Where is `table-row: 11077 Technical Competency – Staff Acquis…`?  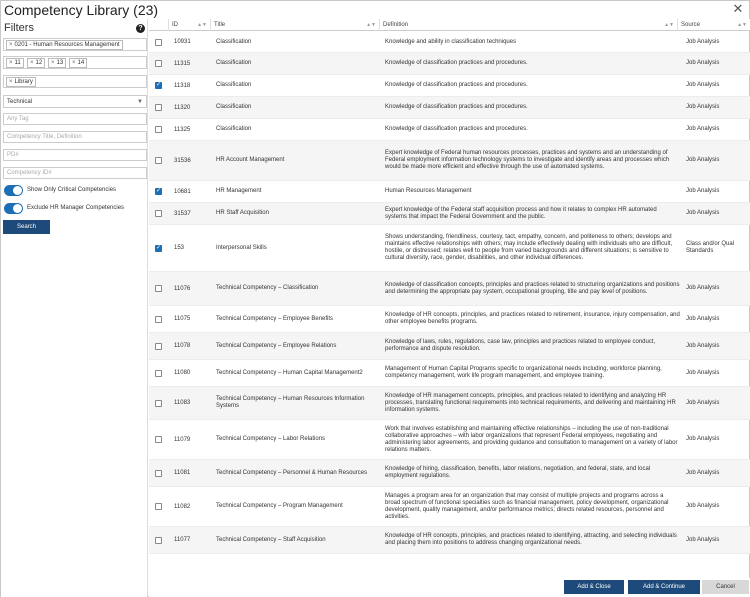 table-row: 11077 Technical Competency – Staff Acquis… is located at coordinates (449, 540).